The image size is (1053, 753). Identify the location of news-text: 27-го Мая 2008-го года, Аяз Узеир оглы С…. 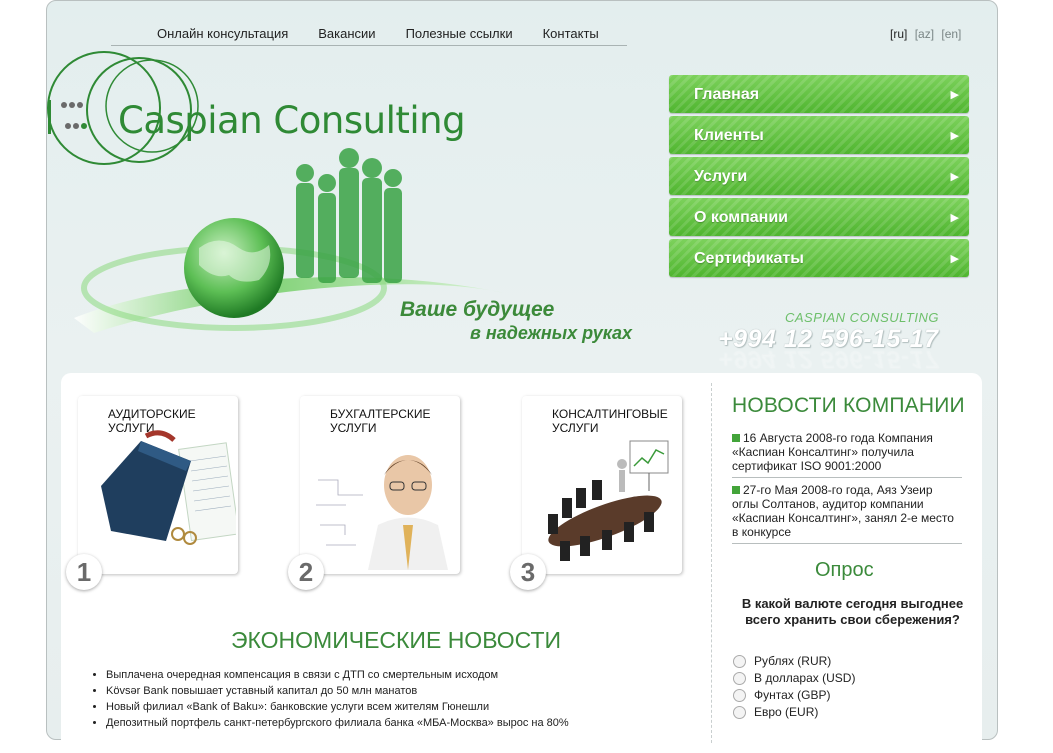
(843, 511).